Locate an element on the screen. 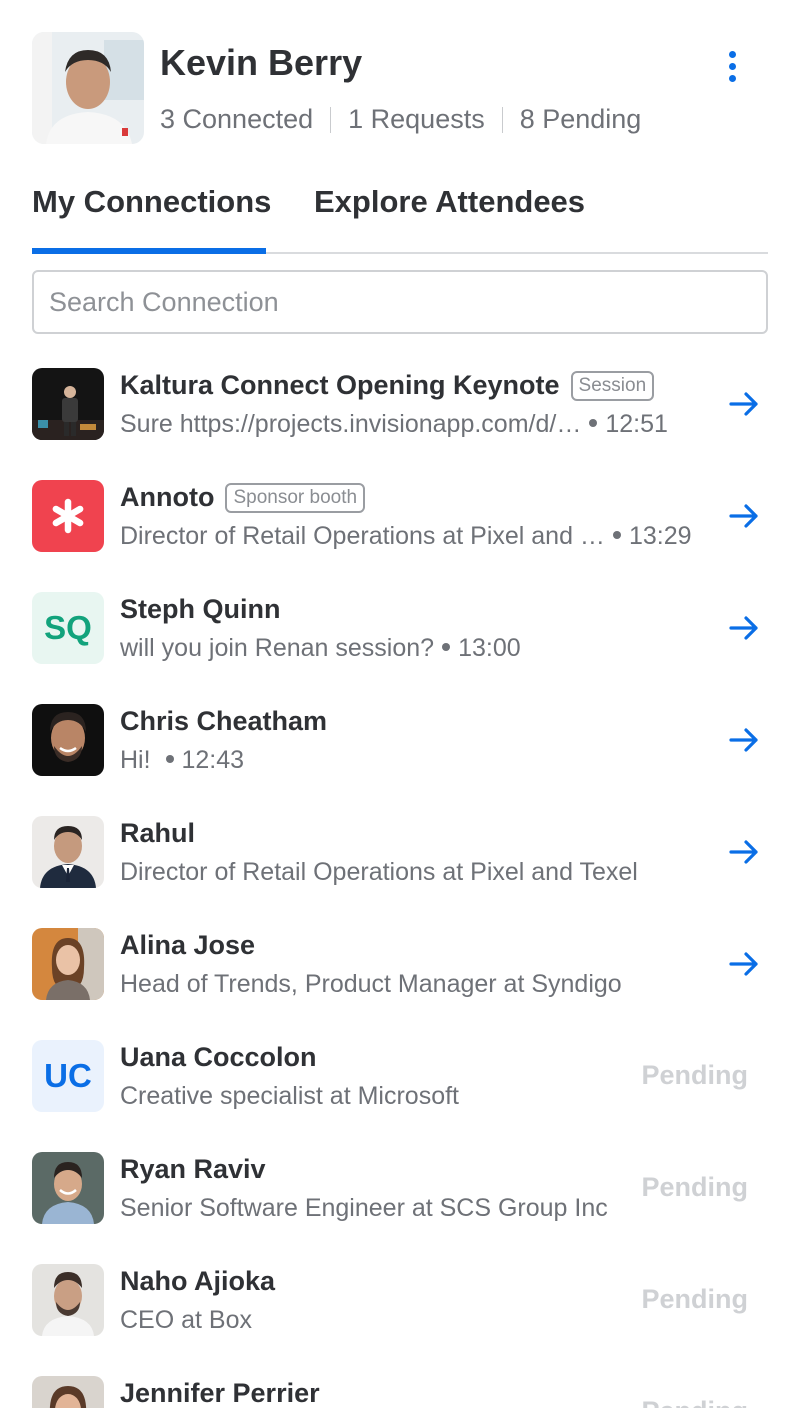  avatar-initials: UC is located at coordinates (68, 1075).